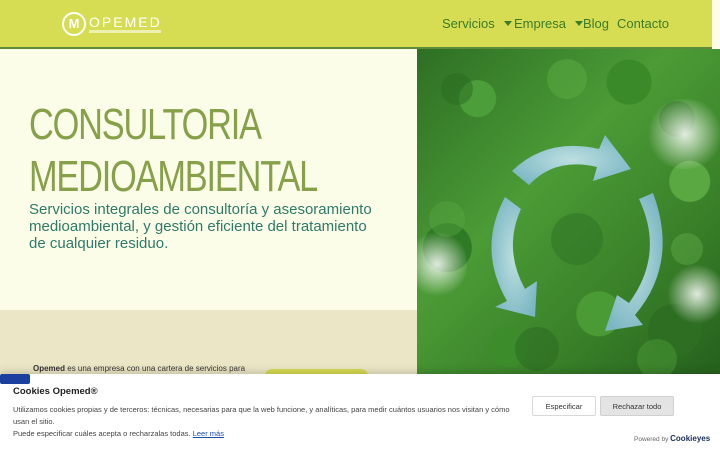  I want to click on nav-blog: Blog, so click(596, 23).